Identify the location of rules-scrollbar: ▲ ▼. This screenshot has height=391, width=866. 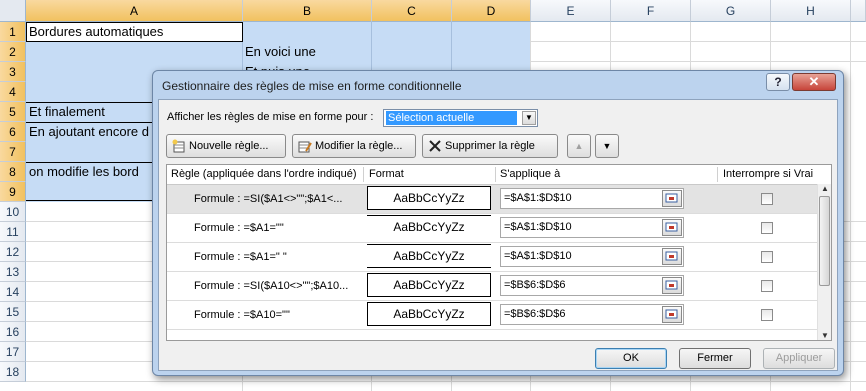
(824, 262).